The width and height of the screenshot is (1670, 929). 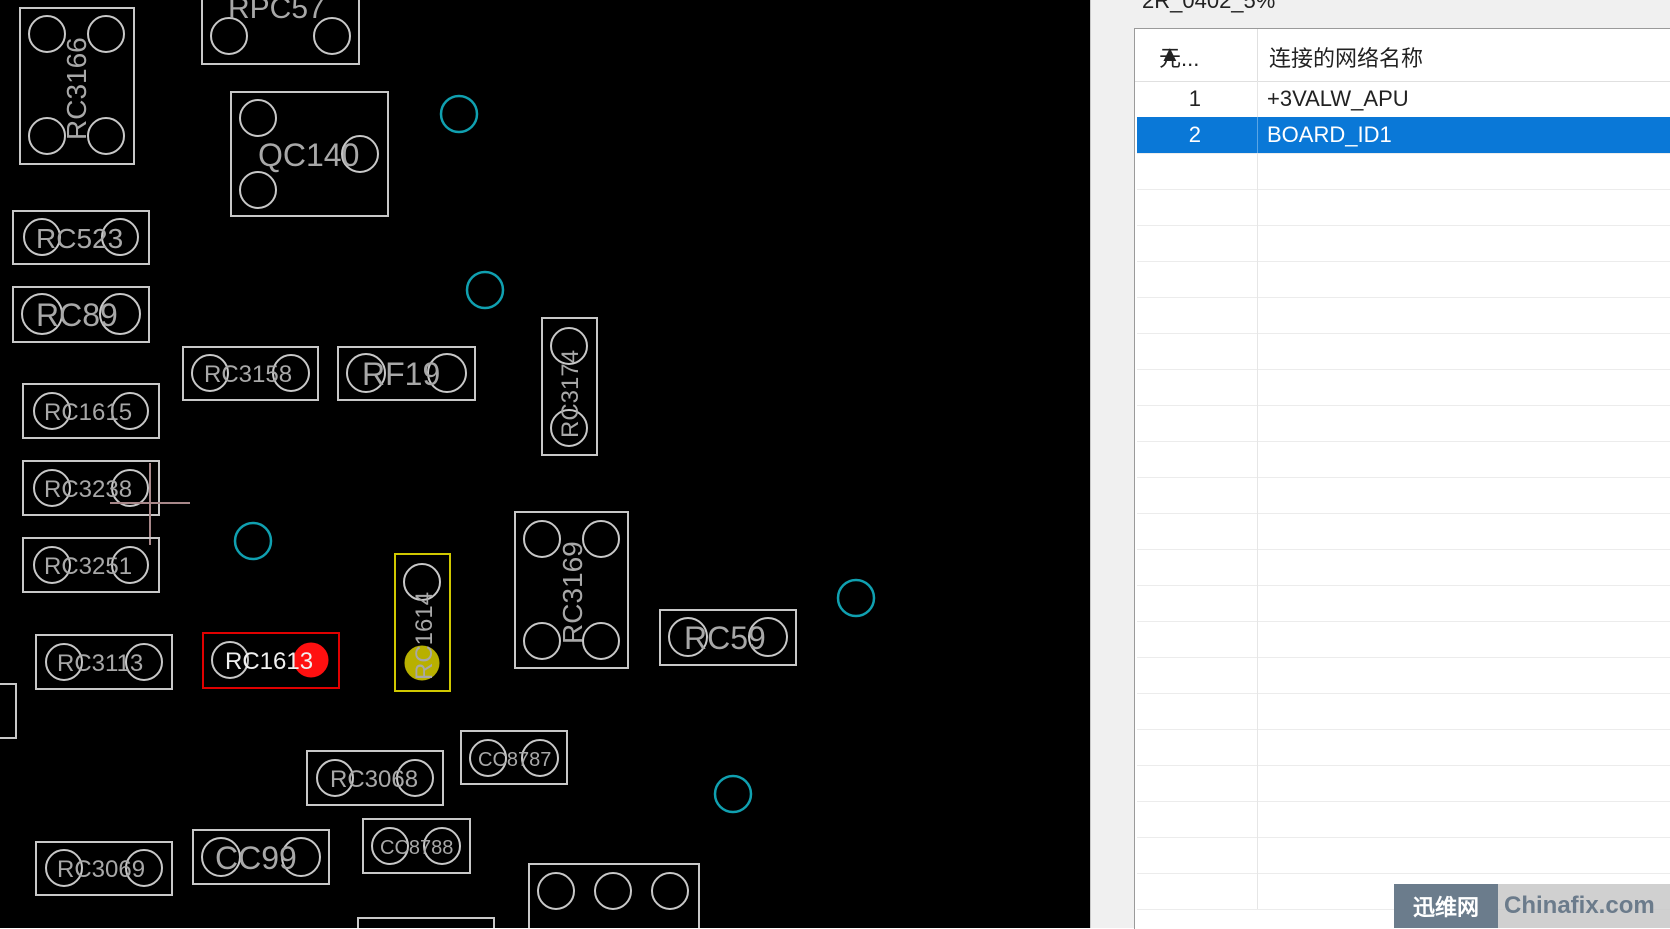 I want to click on component-rc3068: RC3068, so click(x=375, y=778).